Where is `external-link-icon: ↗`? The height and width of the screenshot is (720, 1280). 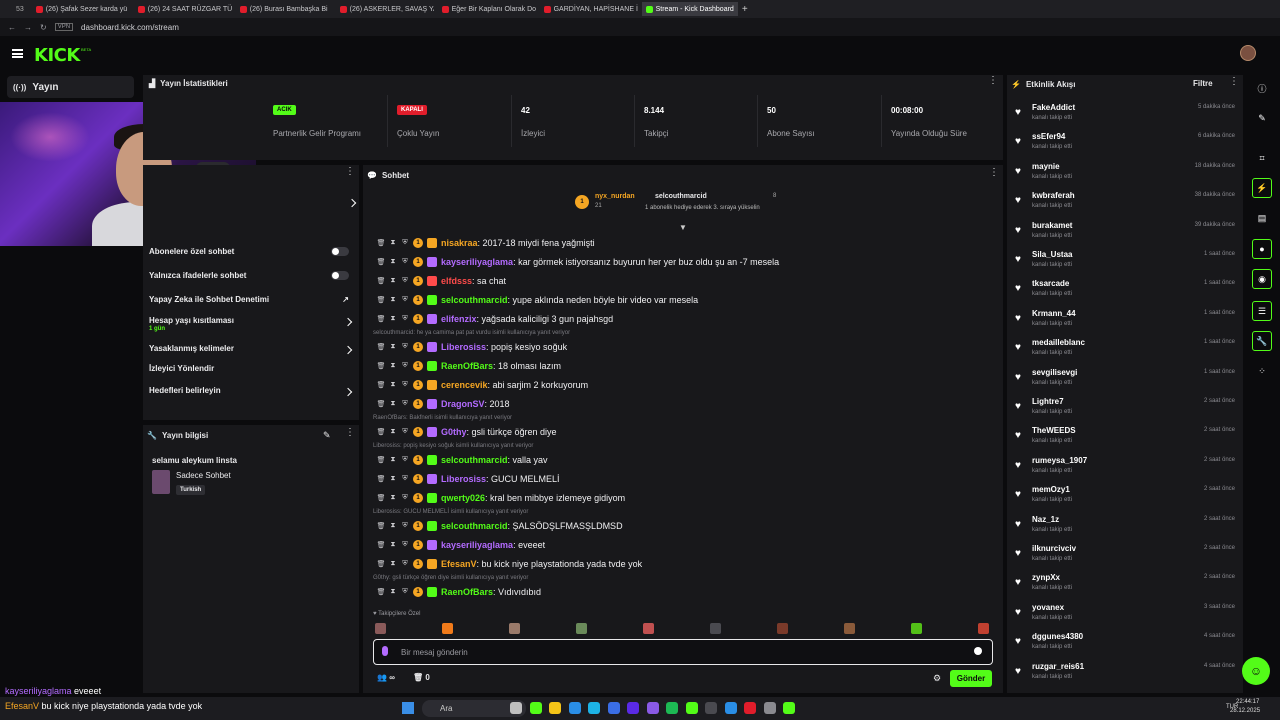
external-link-icon: ↗ is located at coordinates (345, 299).